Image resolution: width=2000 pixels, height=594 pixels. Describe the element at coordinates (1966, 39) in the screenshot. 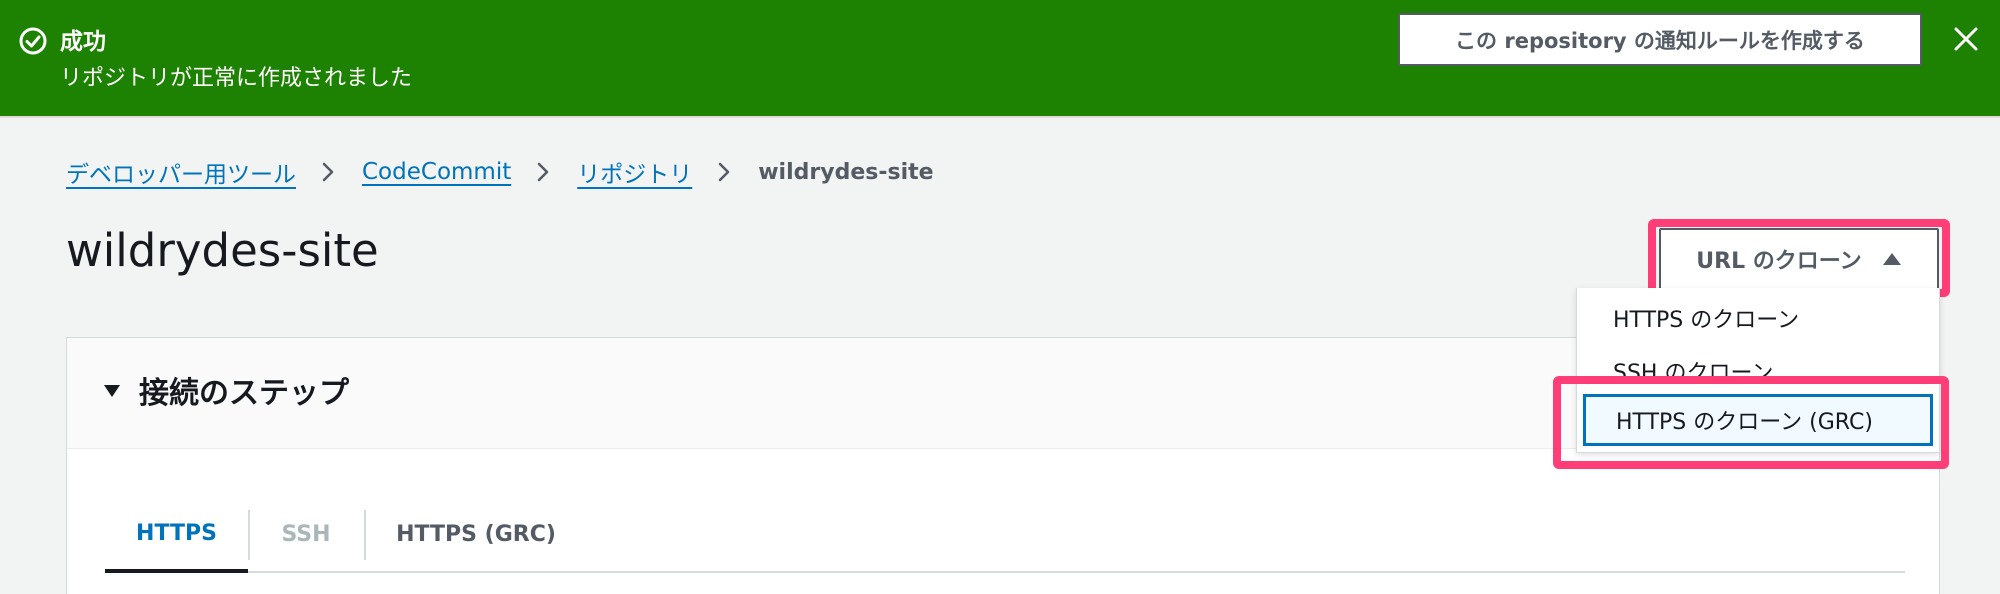

I see `close-icon` at that location.